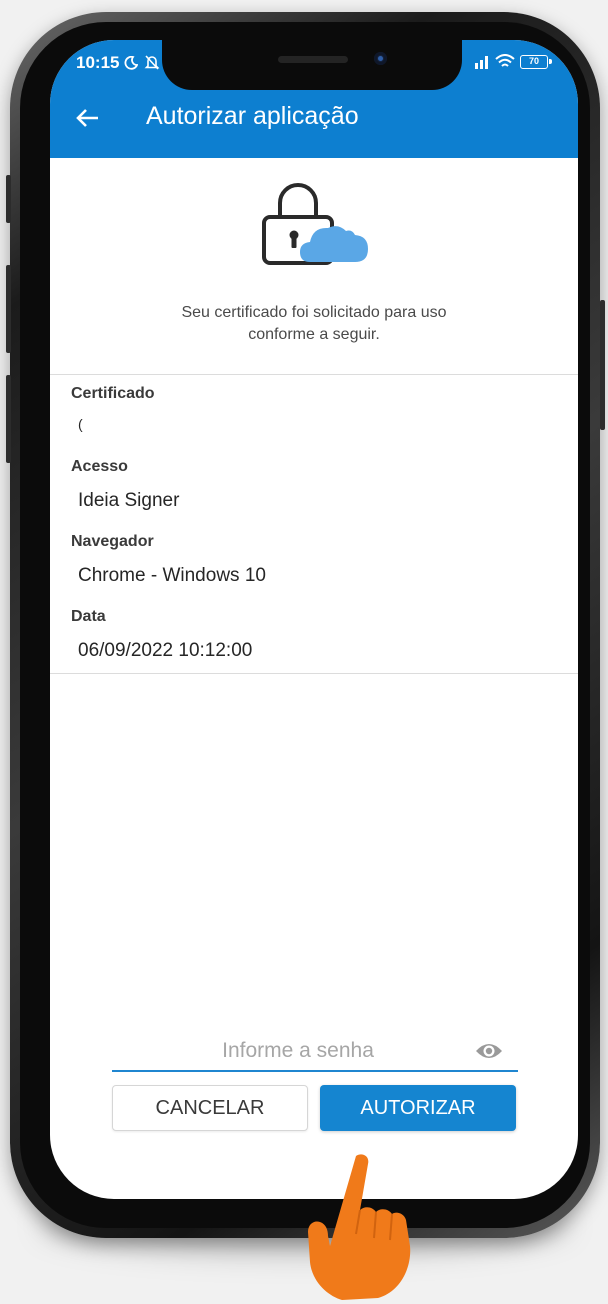 This screenshot has width=608, height=1304. What do you see at coordinates (210, 1108) in the screenshot?
I see `cancel-button: CANCELAR` at bounding box center [210, 1108].